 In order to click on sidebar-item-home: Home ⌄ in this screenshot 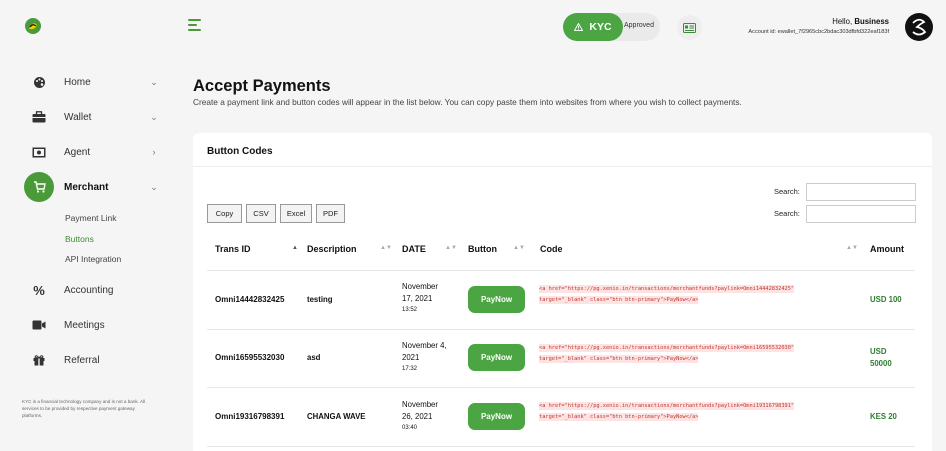, I will do `click(92, 82)`.